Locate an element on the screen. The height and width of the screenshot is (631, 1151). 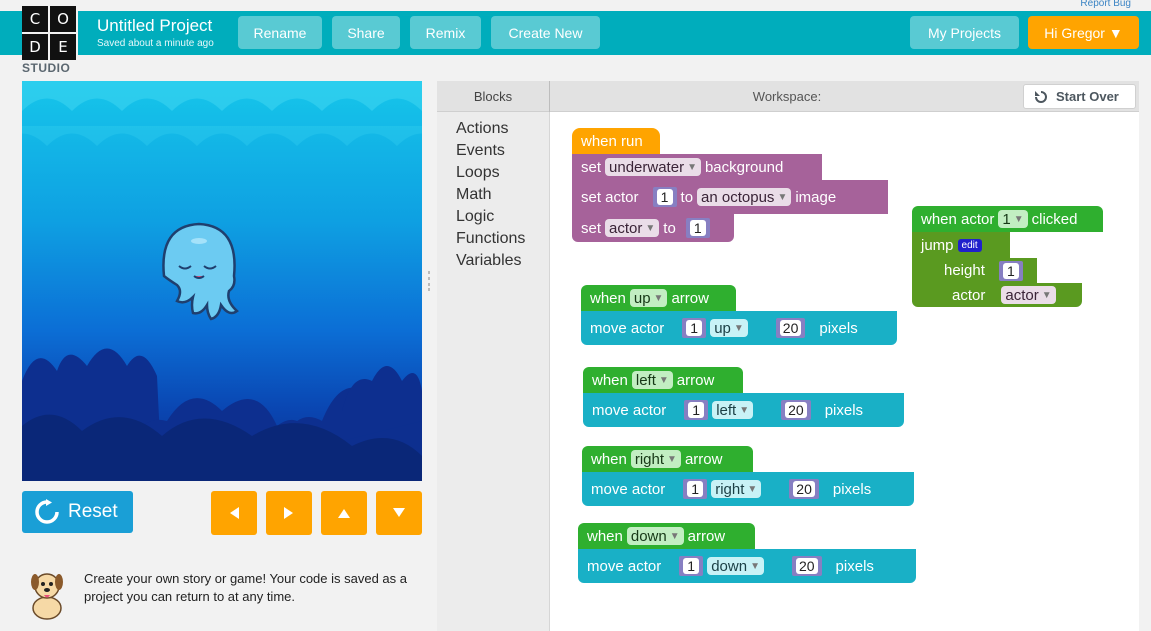
image-dropdown: an octopus ▼ is located at coordinates (744, 197).